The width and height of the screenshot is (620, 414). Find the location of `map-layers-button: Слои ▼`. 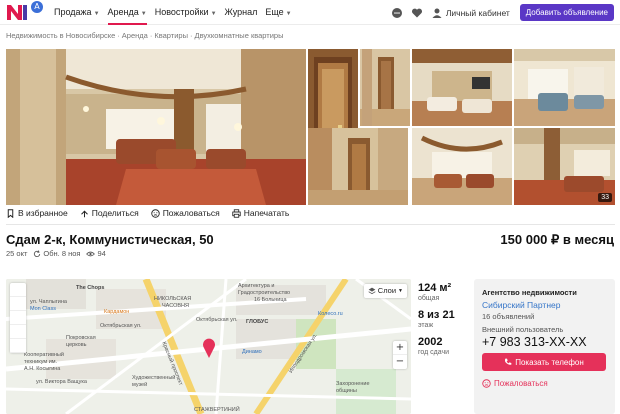

map-layers-button: Слои ▼ is located at coordinates (385, 291).